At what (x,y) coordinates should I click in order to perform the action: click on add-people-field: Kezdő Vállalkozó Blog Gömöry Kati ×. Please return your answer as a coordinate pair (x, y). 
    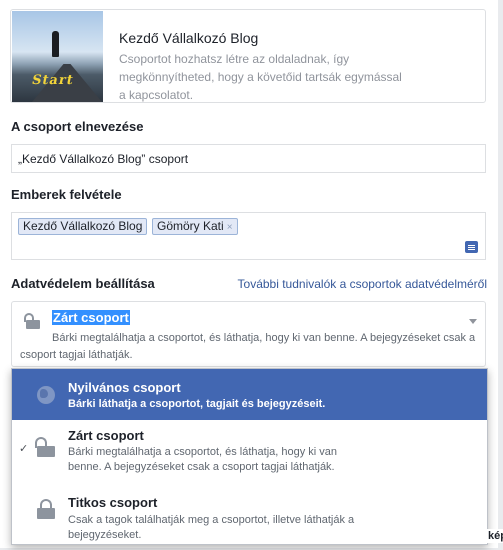
    Looking at the image, I should click on (248, 236).